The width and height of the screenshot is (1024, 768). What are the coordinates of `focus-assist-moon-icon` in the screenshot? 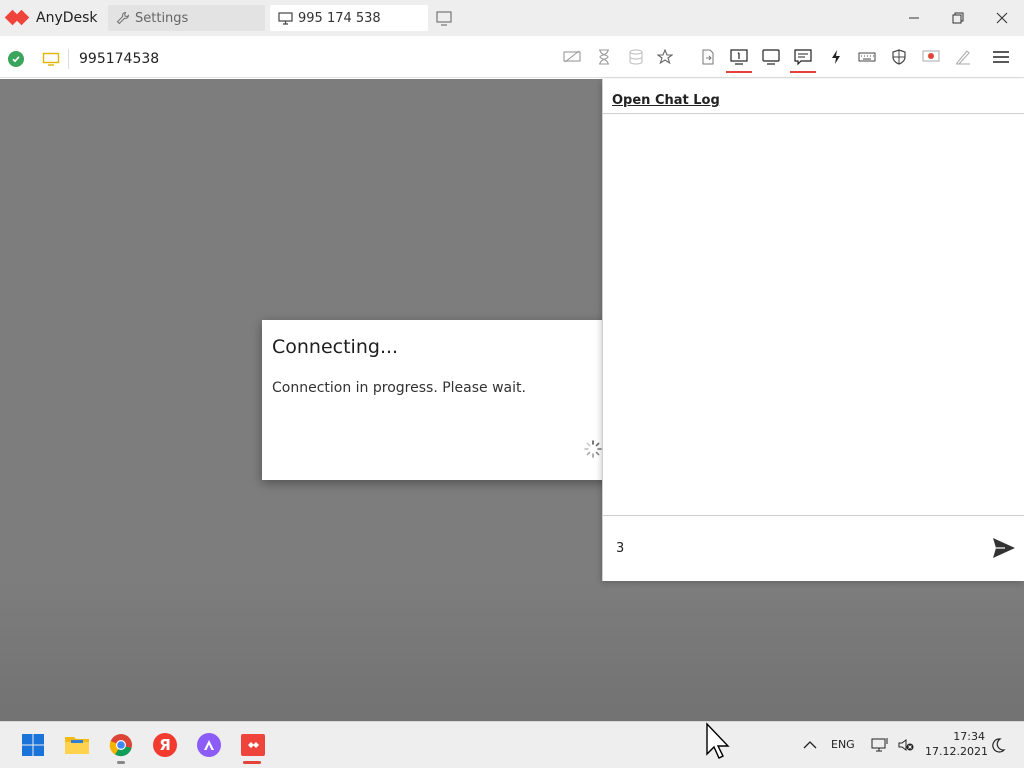 It's located at (998, 745).